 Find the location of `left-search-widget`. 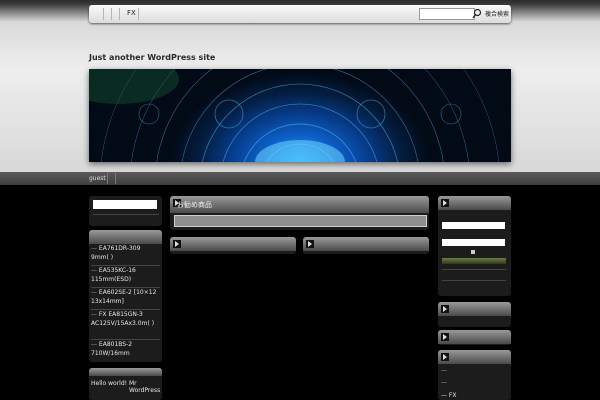

left-search-widget is located at coordinates (125, 211).